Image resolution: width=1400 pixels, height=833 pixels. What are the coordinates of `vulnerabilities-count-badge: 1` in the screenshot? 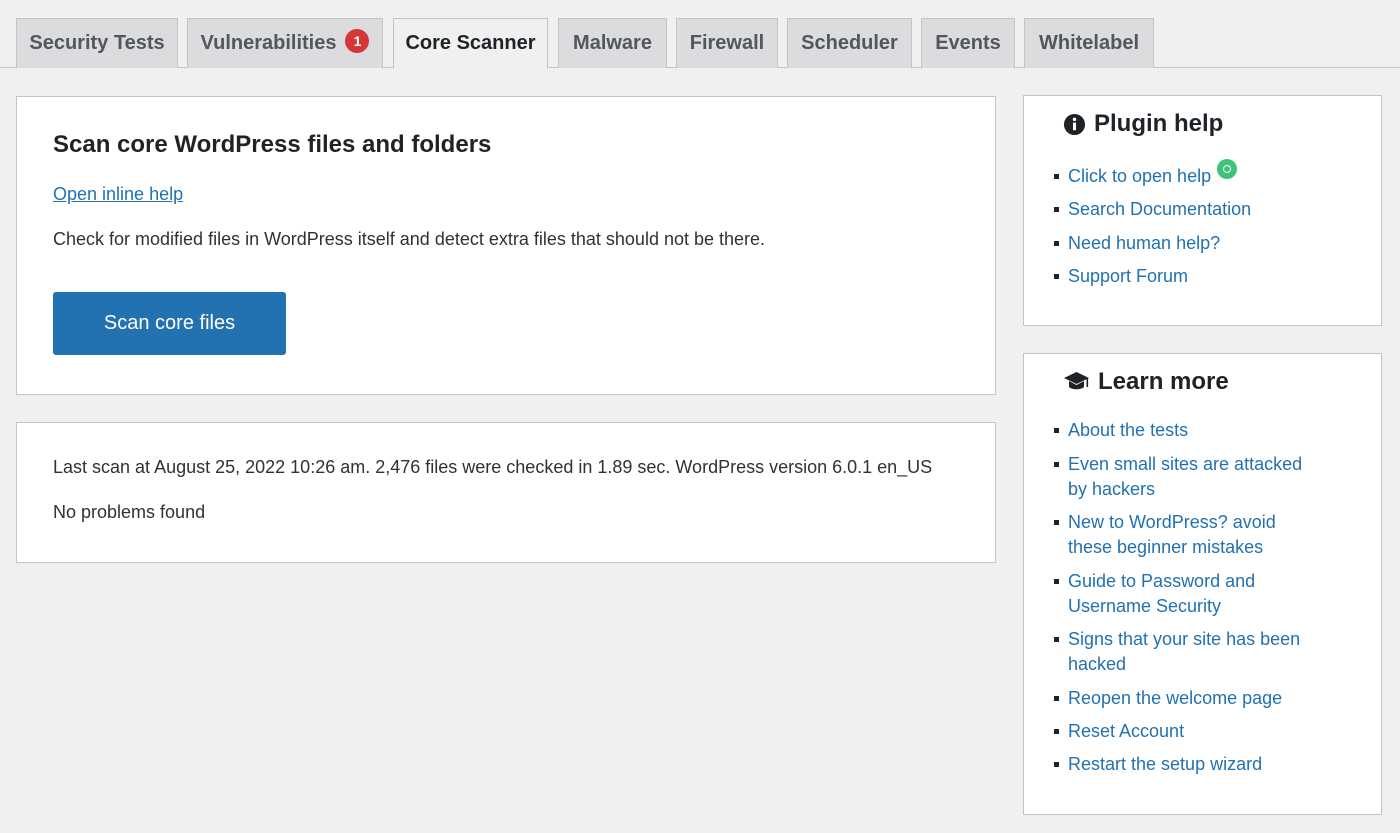 It's located at (357, 40).